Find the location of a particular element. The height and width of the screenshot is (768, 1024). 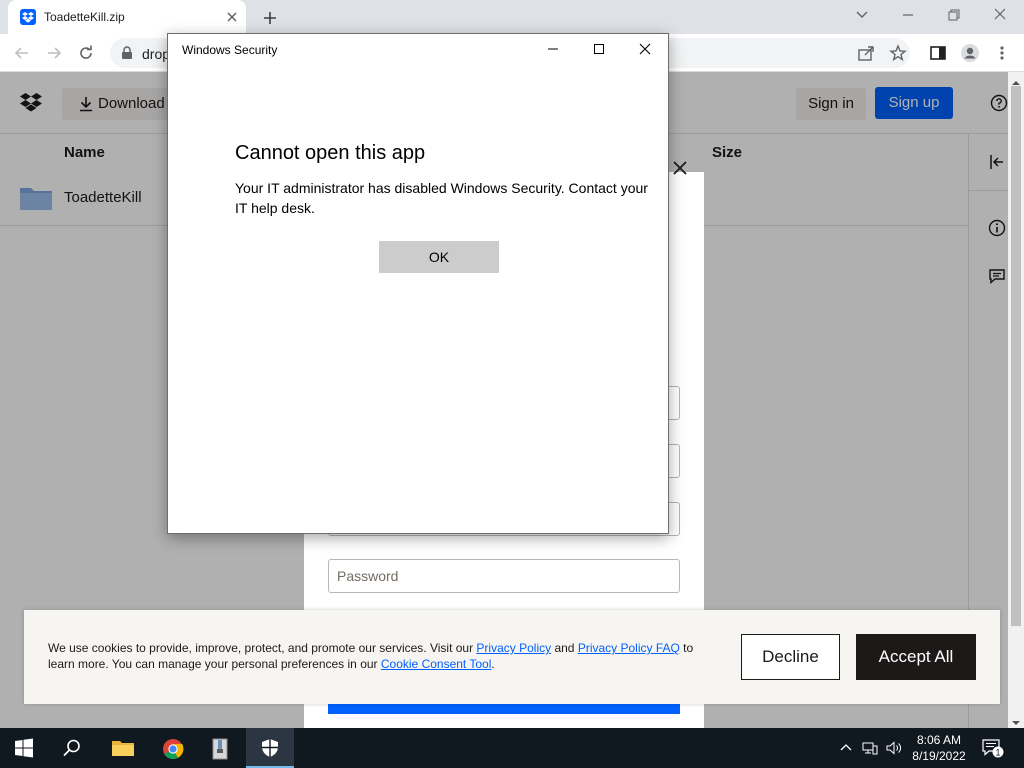

dialog-minimize-icon is located at coordinates (553, 49).